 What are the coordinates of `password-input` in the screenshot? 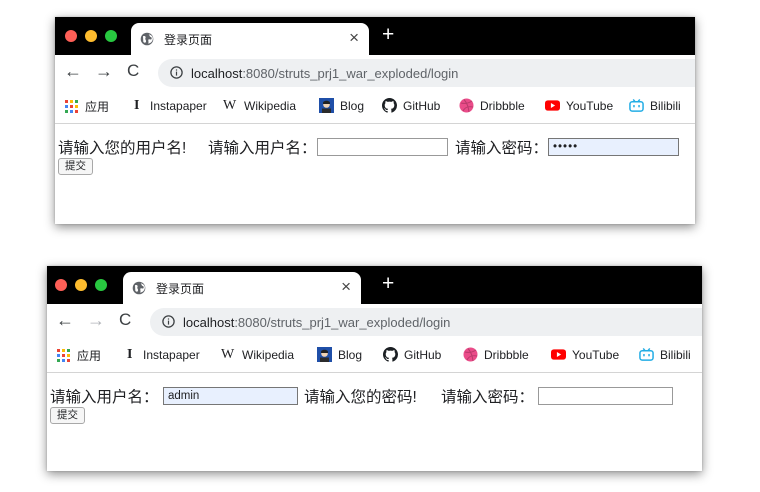 It's located at (605, 396).